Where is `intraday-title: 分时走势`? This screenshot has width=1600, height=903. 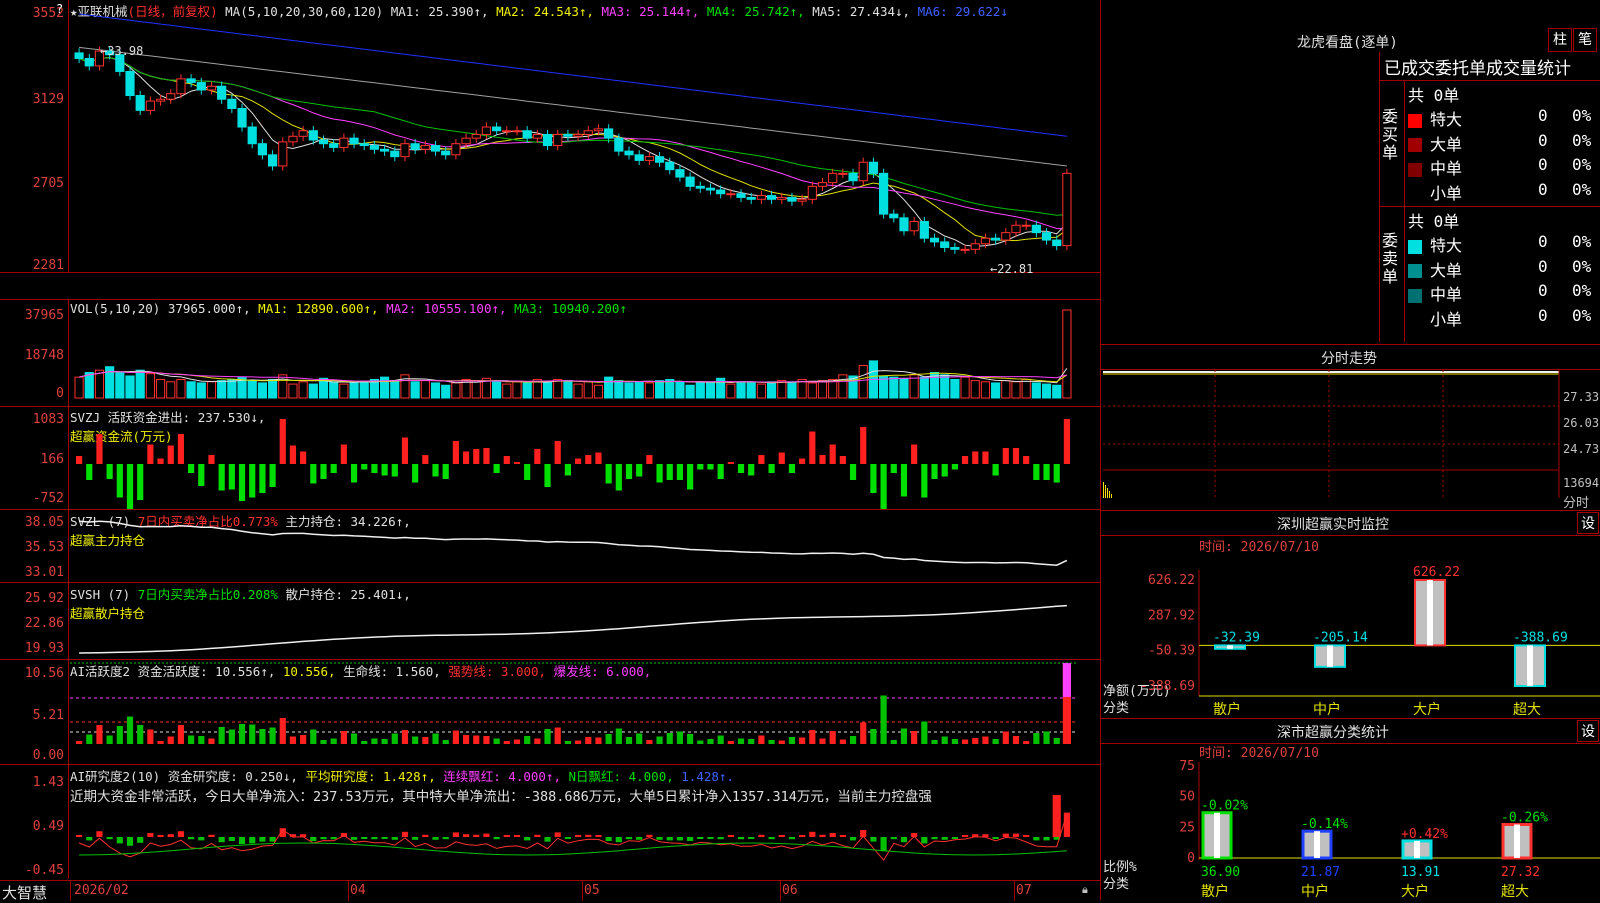 intraday-title: 分时走势 is located at coordinates (1349, 358).